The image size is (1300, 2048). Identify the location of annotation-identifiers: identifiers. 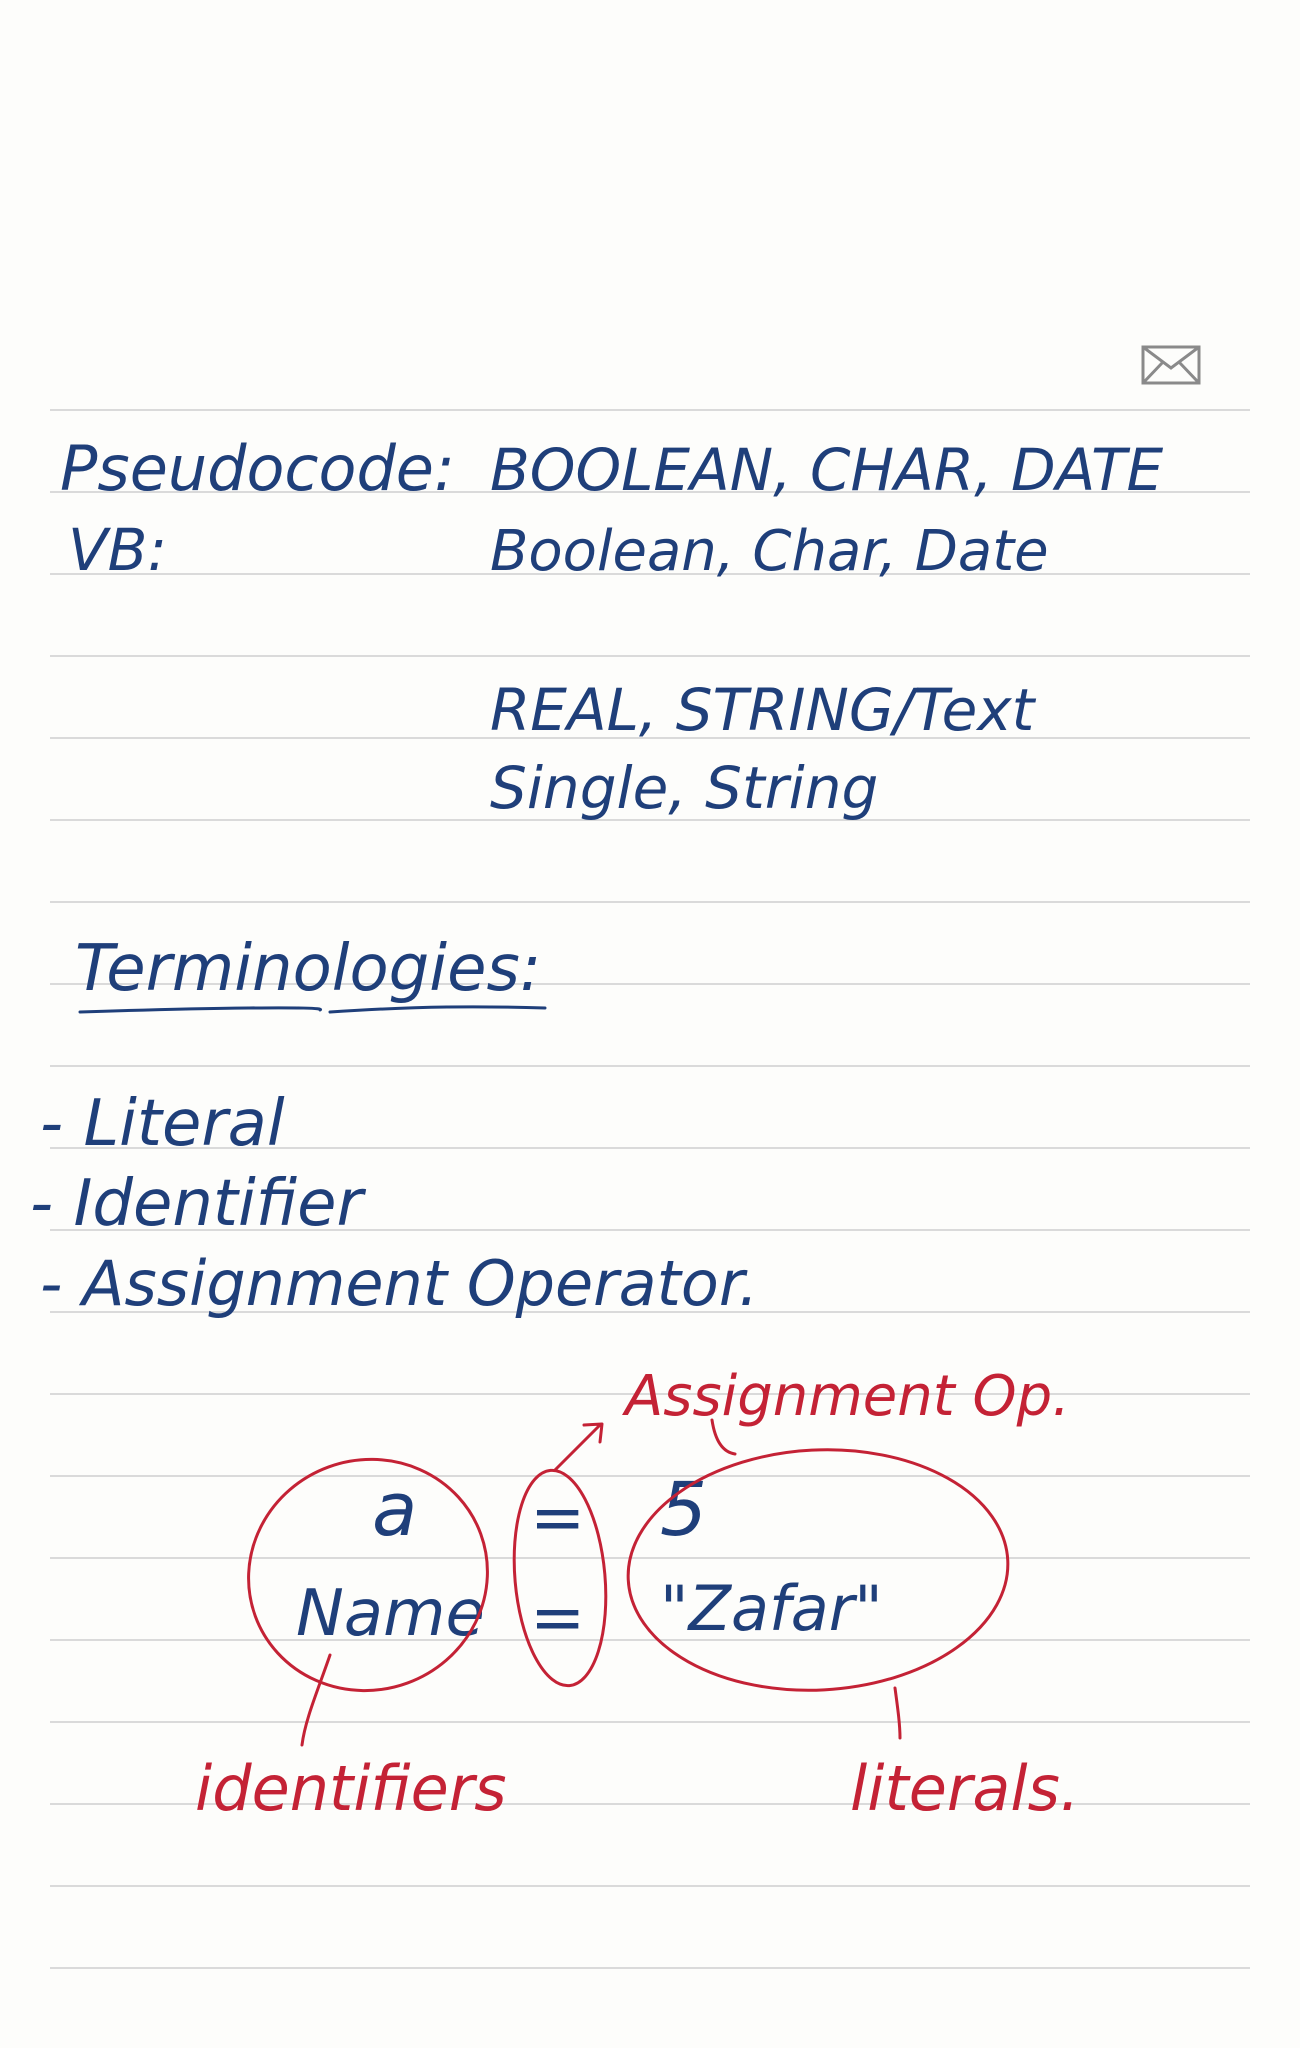
(351, 1788).